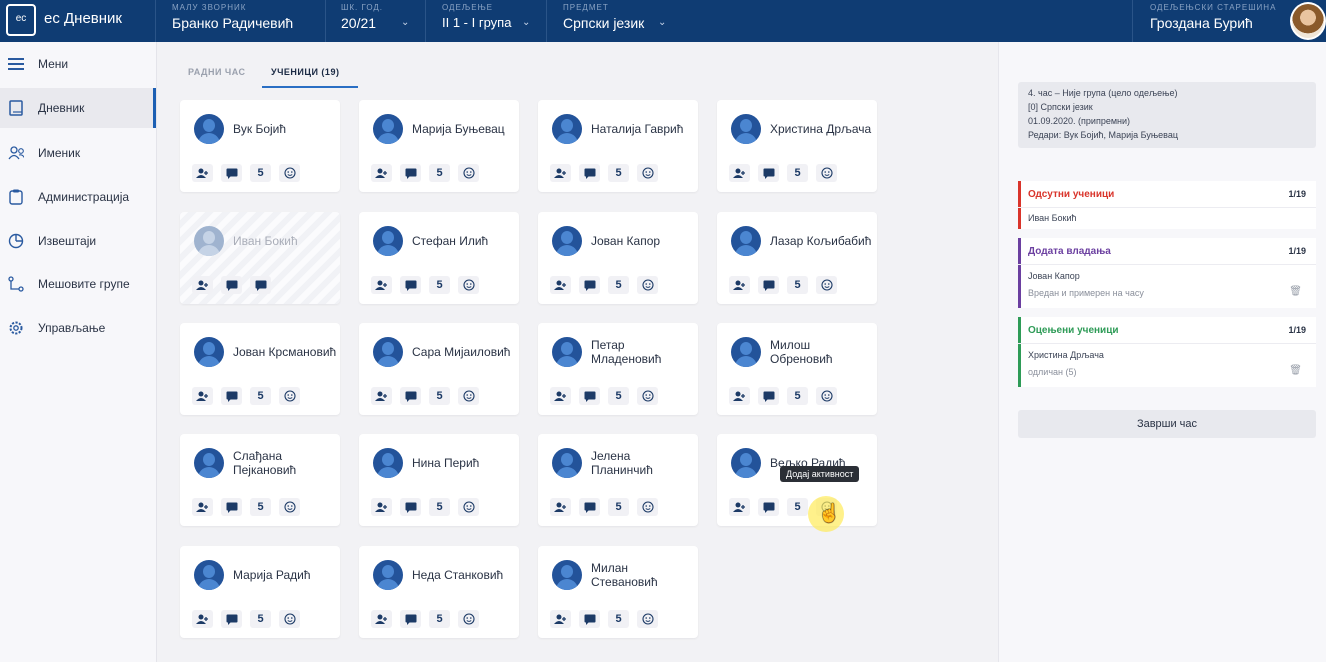 This screenshot has height=662, width=1326. What do you see at coordinates (260, 369) in the screenshot?
I see `student-card: Јован Крсмановић 5` at bounding box center [260, 369].